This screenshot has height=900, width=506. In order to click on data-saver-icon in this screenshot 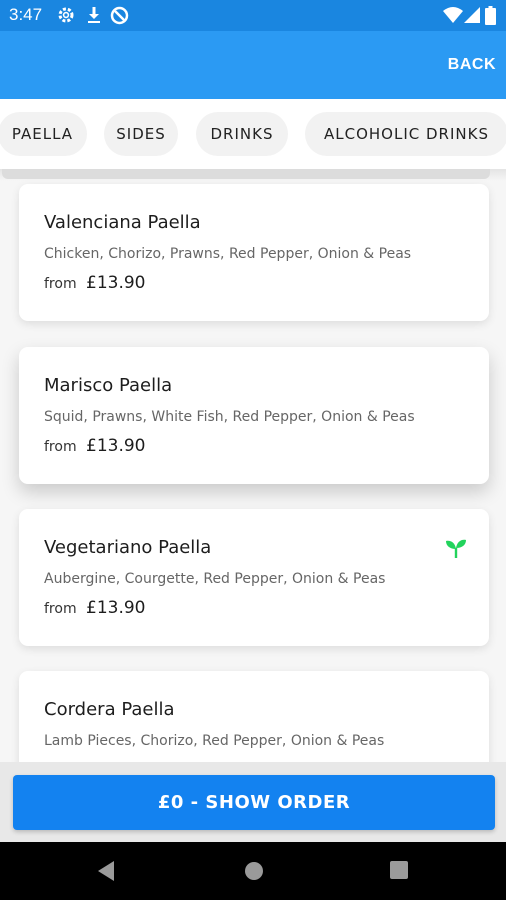, I will do `click(119, 17)`.